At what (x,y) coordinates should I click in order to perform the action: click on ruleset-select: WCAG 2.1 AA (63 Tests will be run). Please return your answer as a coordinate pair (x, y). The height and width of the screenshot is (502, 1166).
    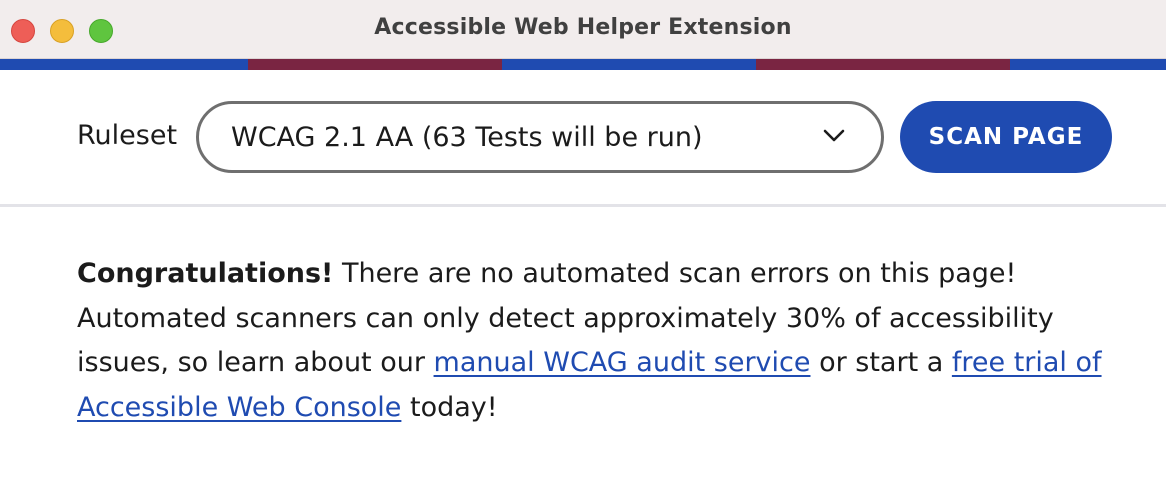
    Looking at the image, I should click on (540, 137).